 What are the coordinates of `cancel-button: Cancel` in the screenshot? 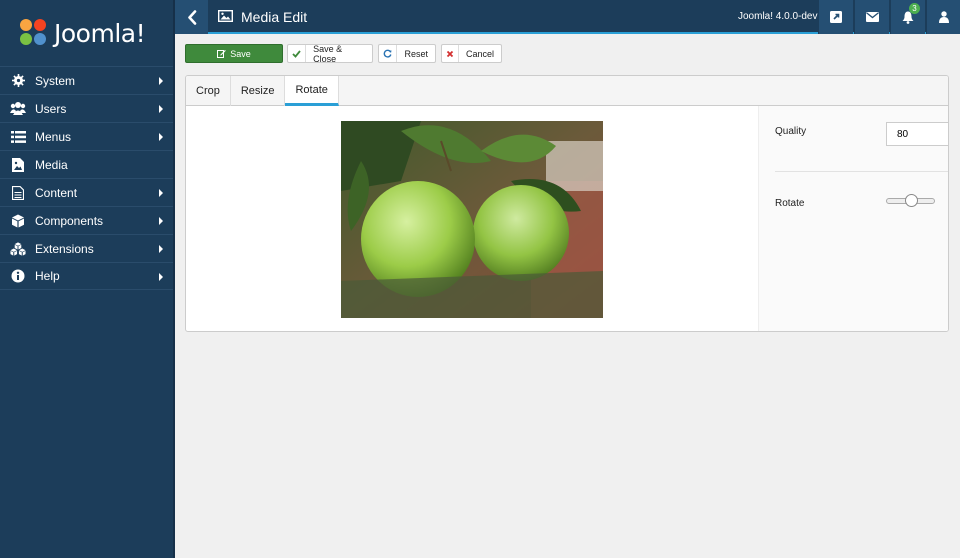 It's located at (471, 53).